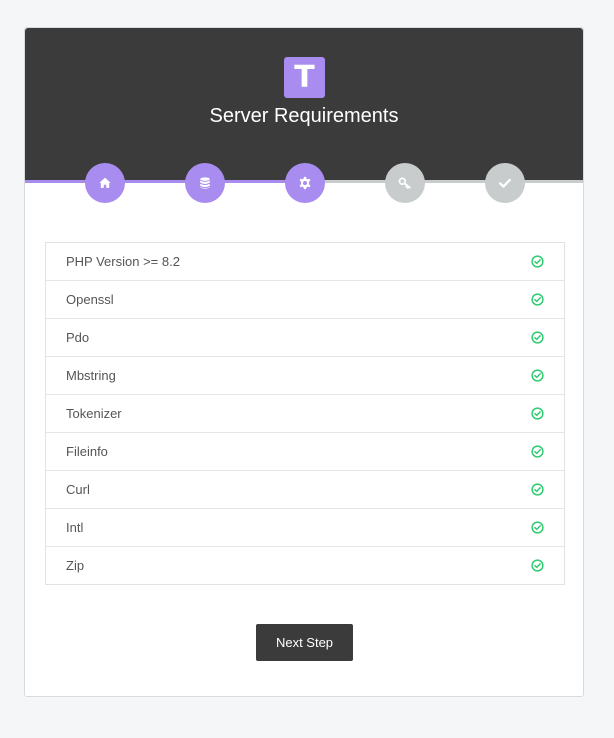 Image resolution: width=614 pixels, height=738 pixels. What do you see at coordinates (305, 565) in the screenshot?
I see `requirement-row: Zip` at bounding box center [305, 565].